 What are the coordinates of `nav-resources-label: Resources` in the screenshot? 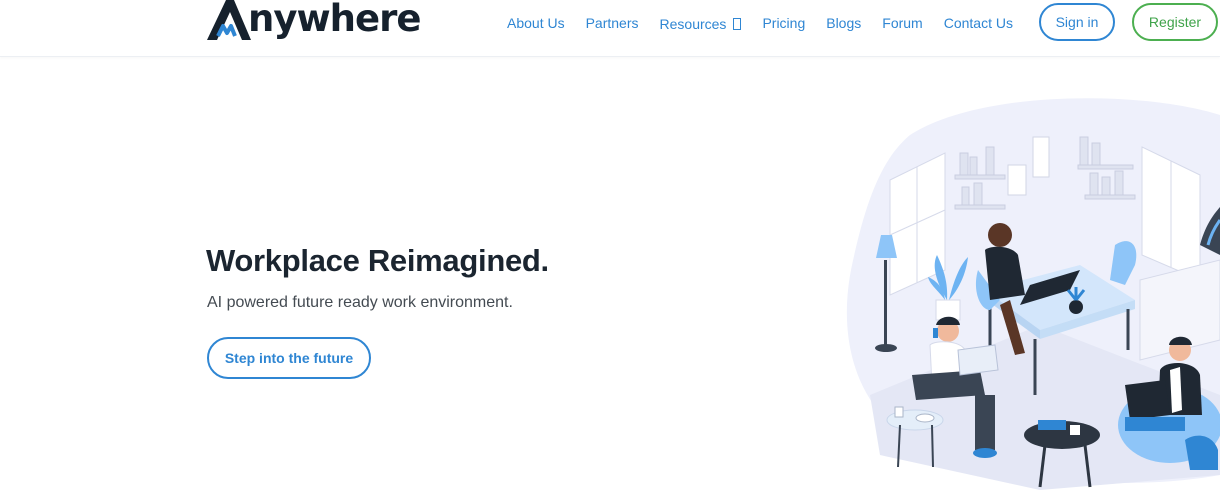 It's located at (693, 24).